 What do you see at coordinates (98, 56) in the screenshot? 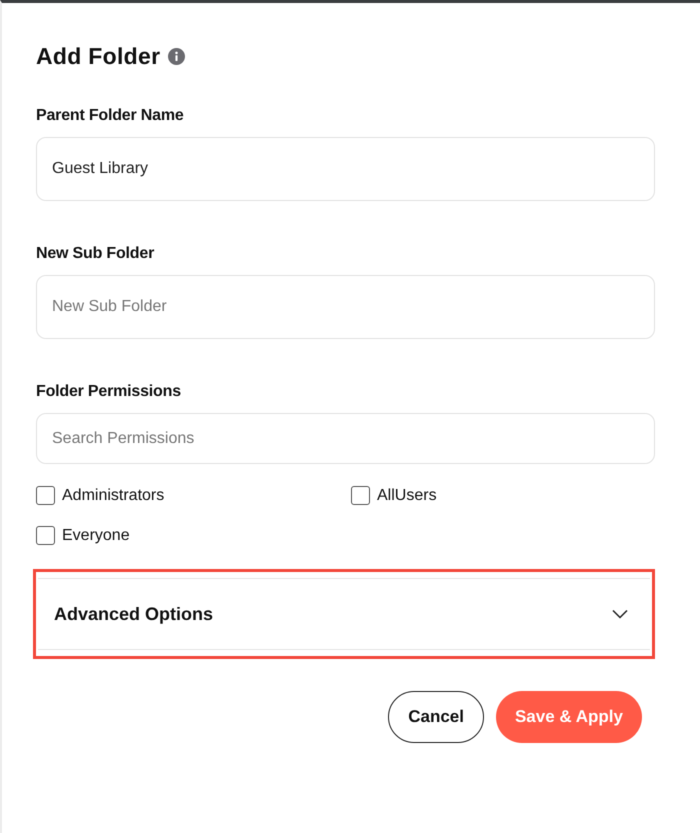
I see `dialog-title: Add Folder` at bounding box center [98, 56].